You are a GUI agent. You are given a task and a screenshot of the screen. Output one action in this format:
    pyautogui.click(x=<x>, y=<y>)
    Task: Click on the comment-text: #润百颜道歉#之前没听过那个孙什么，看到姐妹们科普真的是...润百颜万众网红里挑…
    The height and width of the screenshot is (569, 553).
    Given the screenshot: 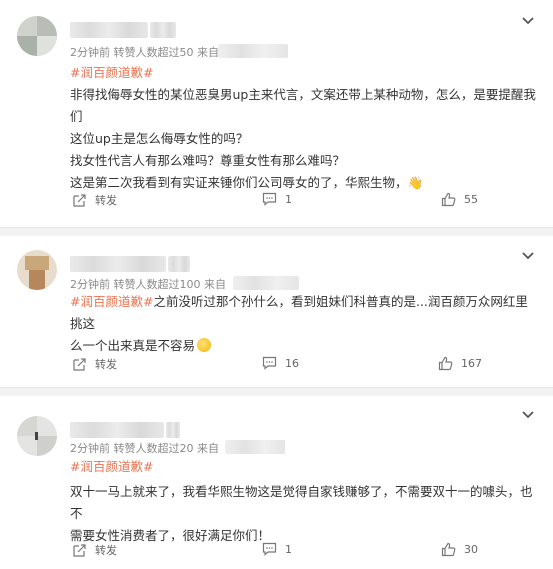 What is the action you would take?
    pyautogui.click(x=304, y=324)
    